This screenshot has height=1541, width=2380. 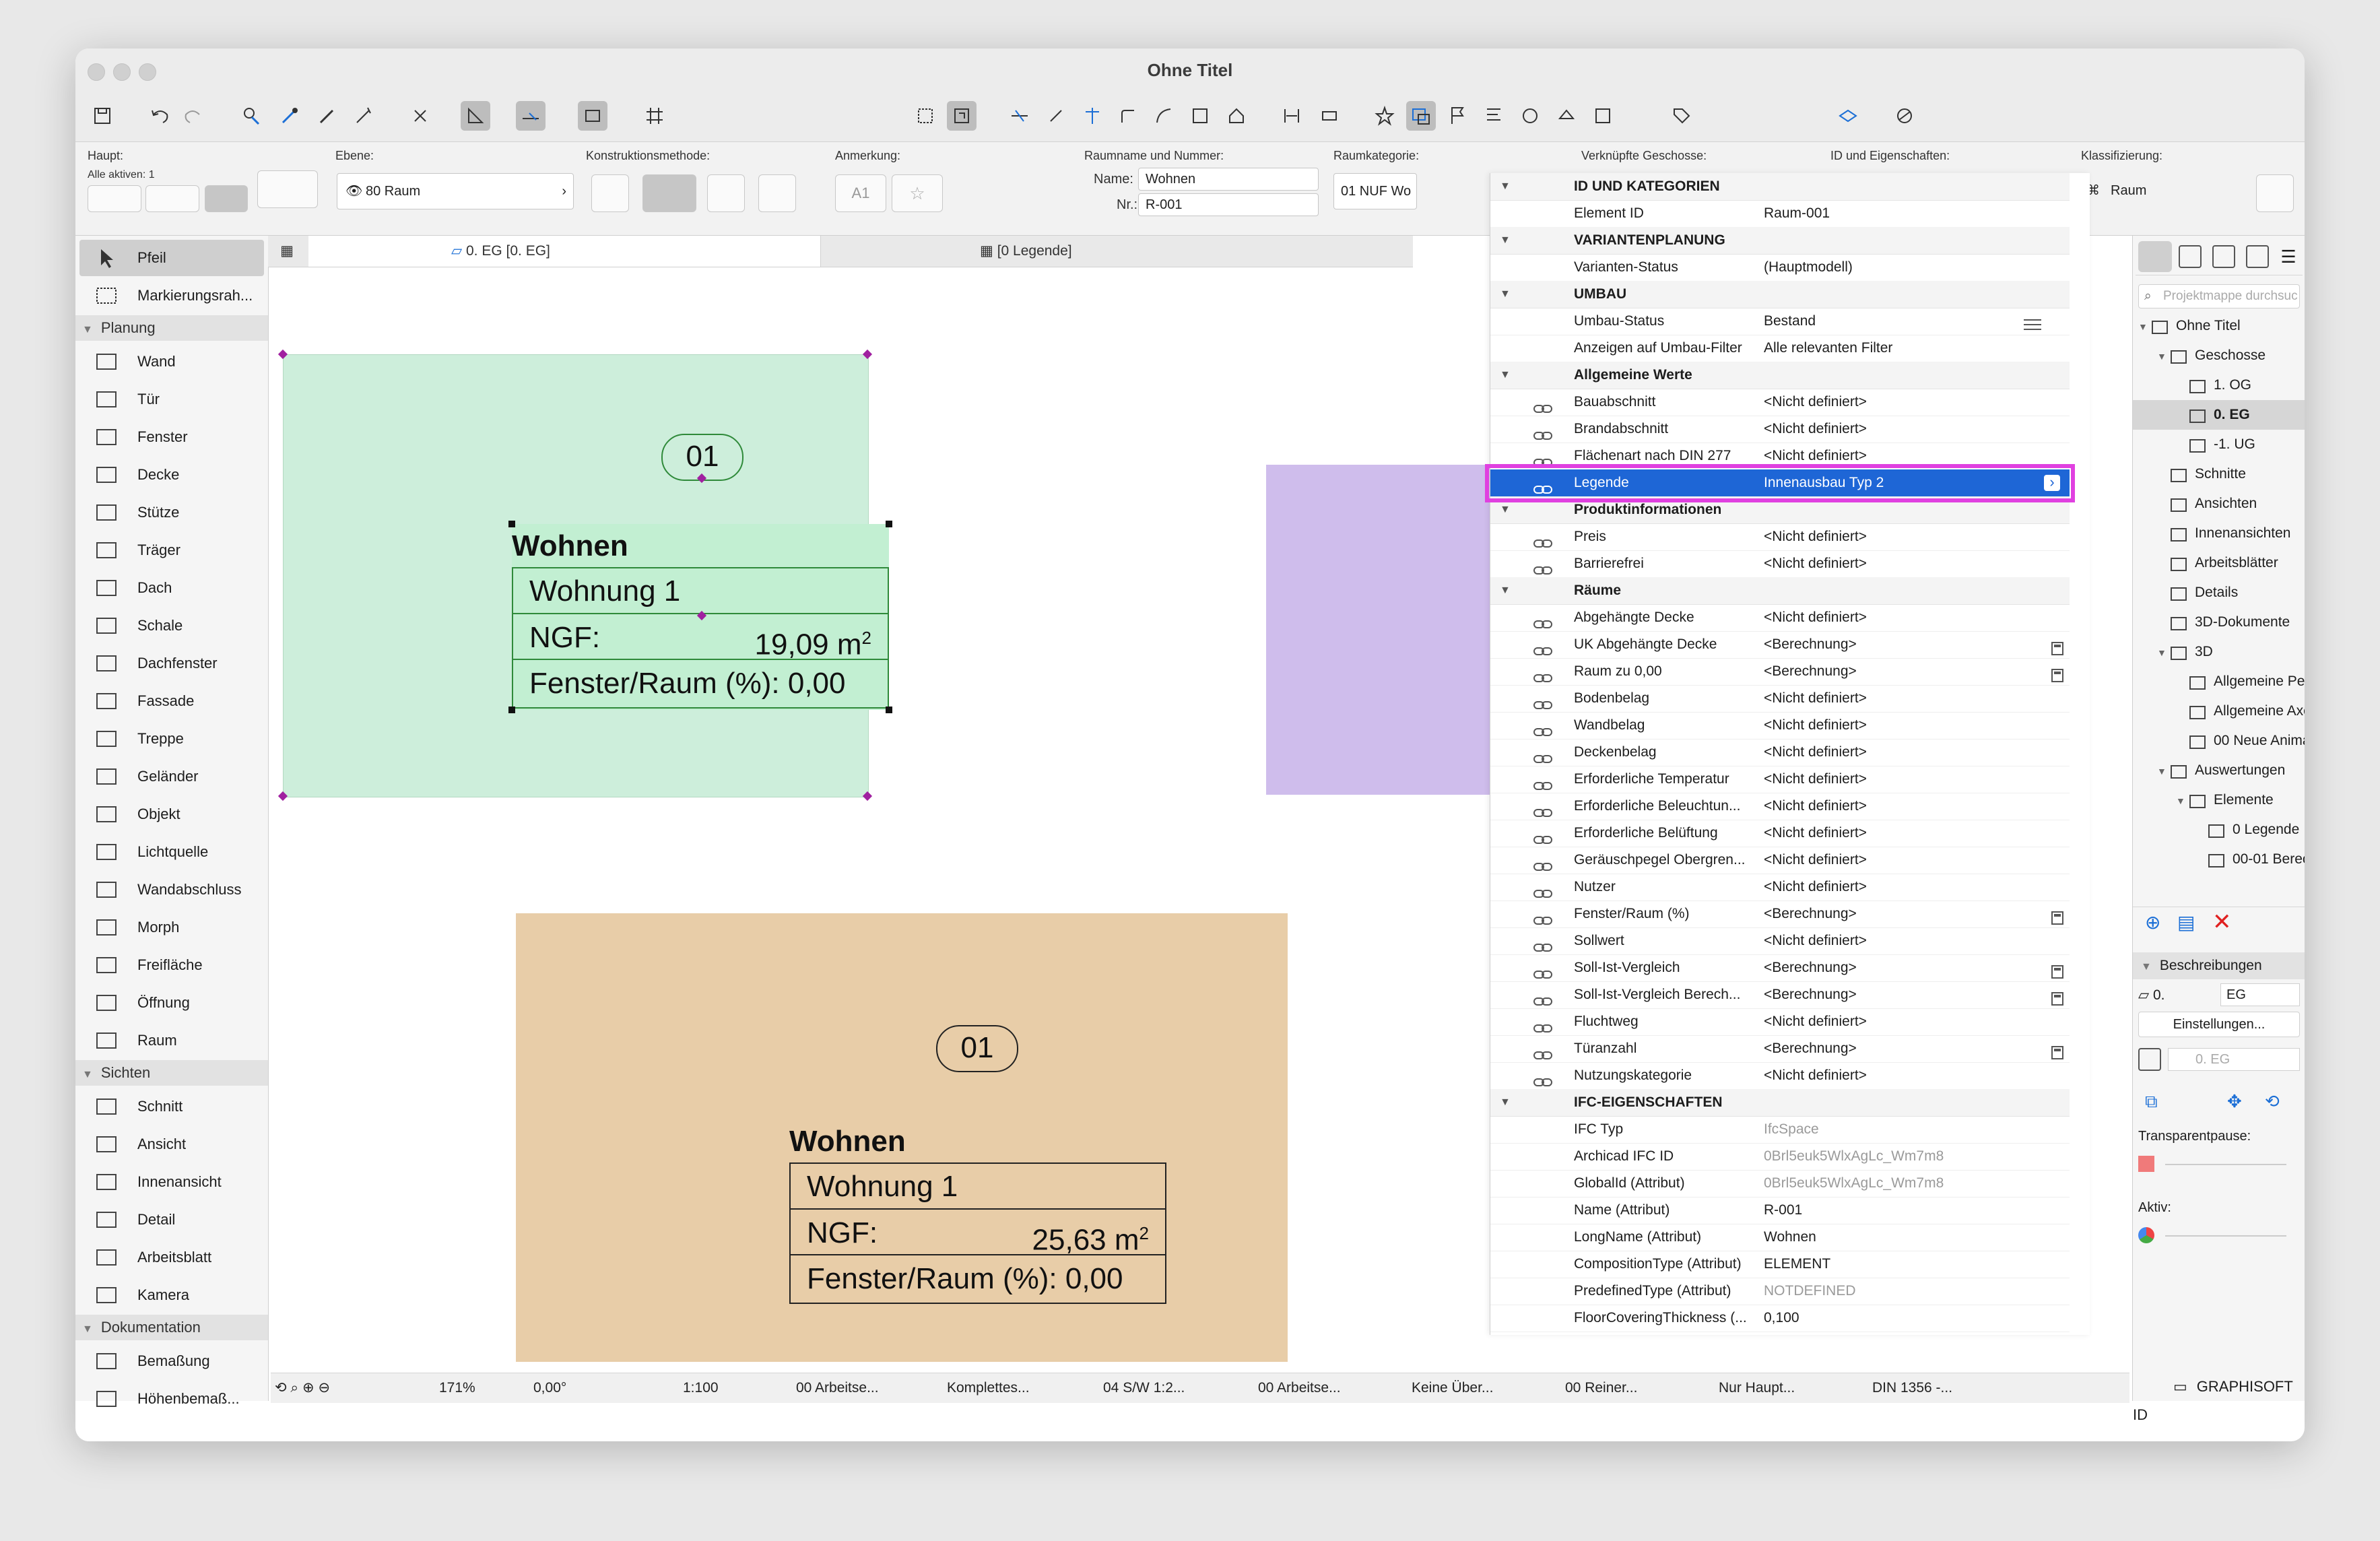 I want to click on tool-bemaßung: Bemaßung, so click(x=171, y=1361).